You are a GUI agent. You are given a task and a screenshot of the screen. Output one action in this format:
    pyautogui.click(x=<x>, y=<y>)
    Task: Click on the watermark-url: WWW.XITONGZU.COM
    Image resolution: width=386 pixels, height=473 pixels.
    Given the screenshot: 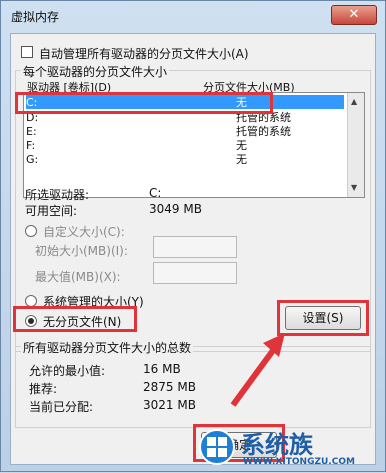 What is the action you would take?
    pyautogui.click(x=299, y=462)
    